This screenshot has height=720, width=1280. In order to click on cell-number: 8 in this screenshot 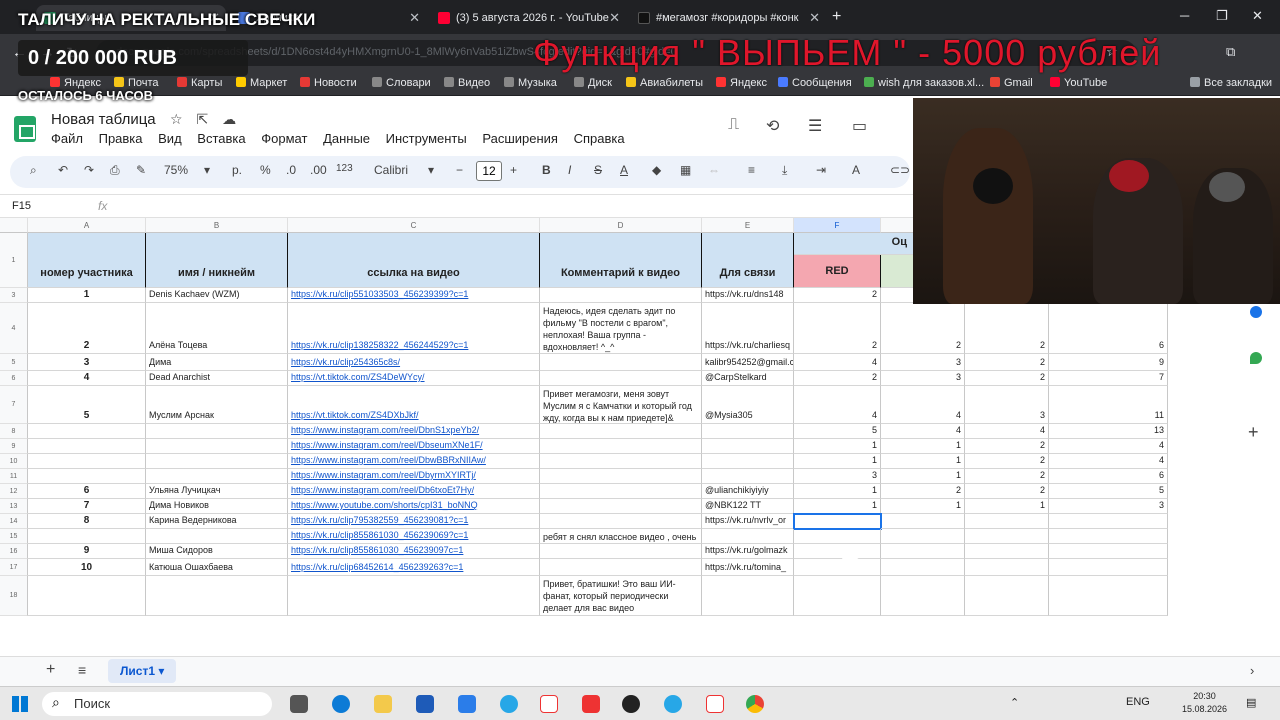, I will do `click(87, 521)`.